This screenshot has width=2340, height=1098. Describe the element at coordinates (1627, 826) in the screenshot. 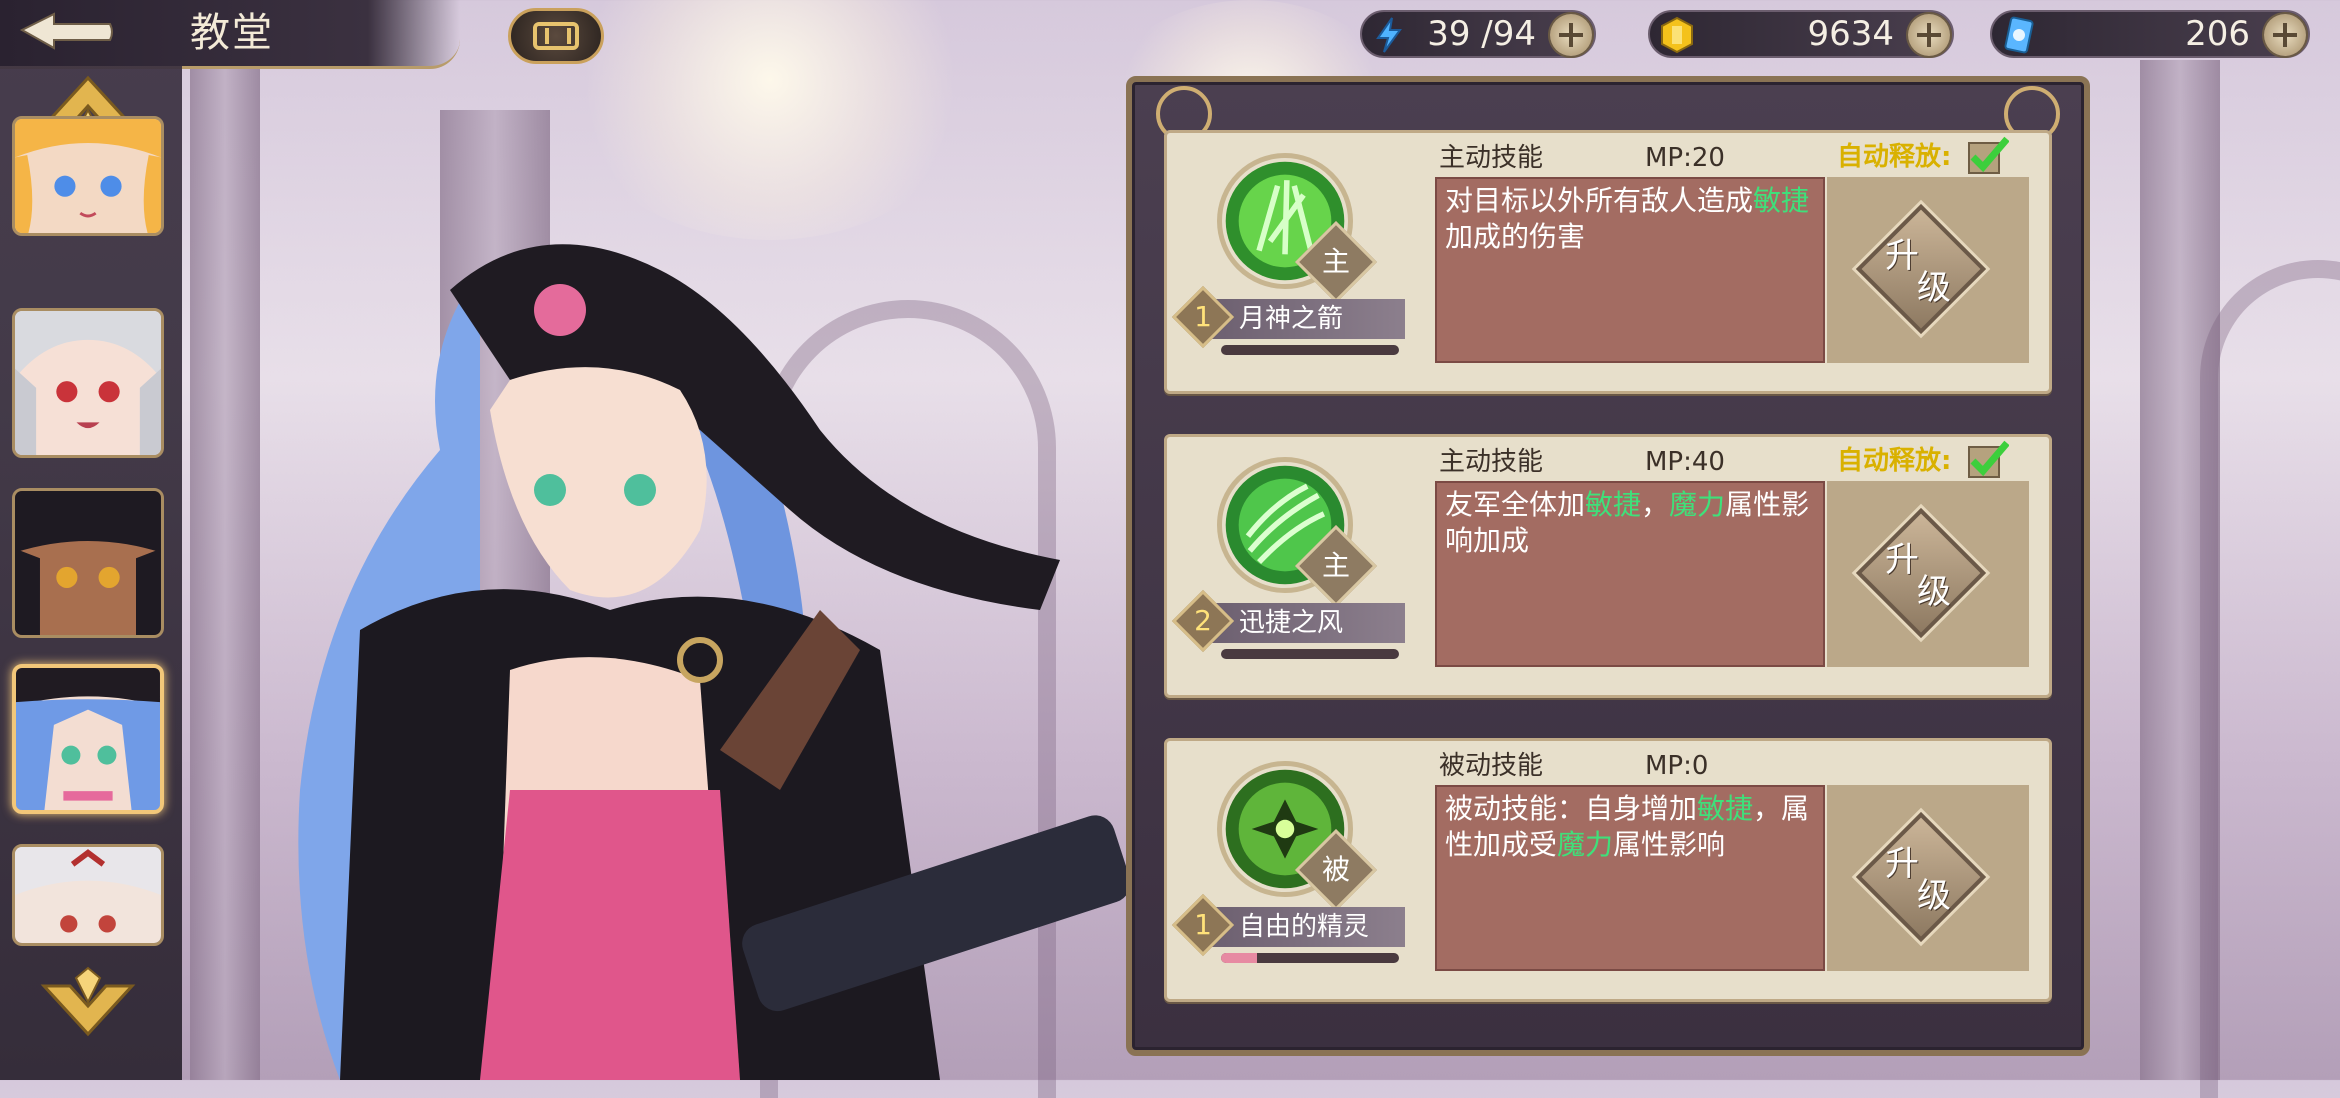

I see `skill-description: 被动技能：自身增加敏捷，属性加成受魔力属性影响` at that location.